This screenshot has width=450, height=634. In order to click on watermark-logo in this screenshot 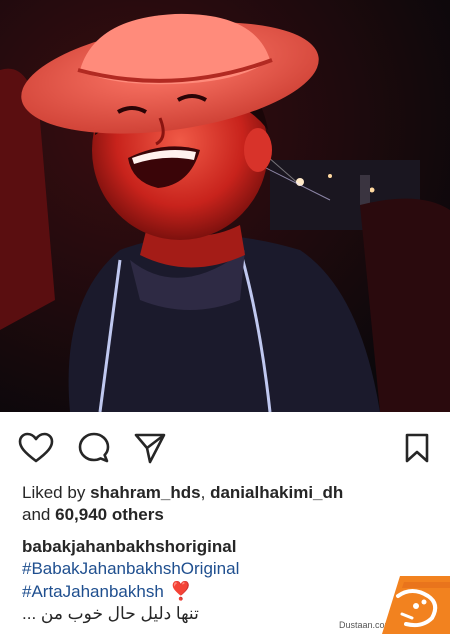, I will do `click(416, 604)`.